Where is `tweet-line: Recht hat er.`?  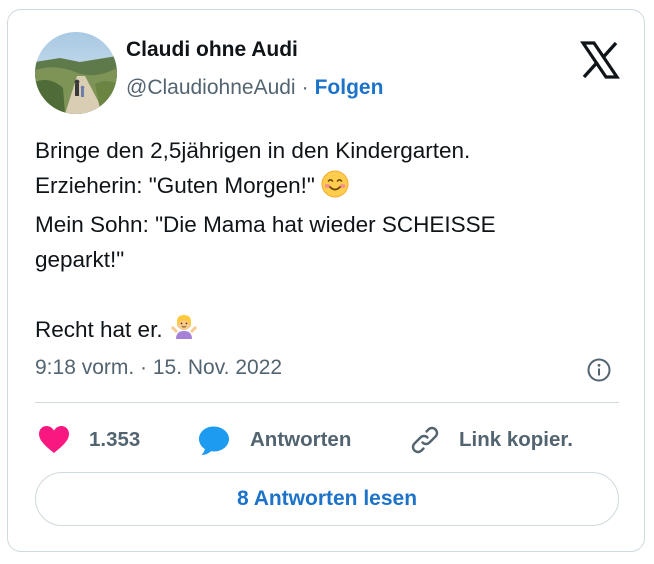
tweet-line: Recht hat er. is located at coordinates (325, 332).